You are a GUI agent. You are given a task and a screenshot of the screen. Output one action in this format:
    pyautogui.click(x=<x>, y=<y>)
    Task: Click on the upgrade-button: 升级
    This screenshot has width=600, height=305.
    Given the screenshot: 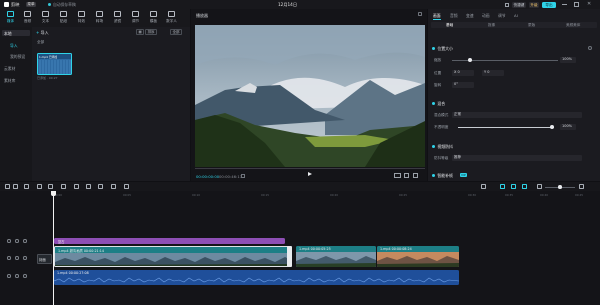 What is the action you would take?
    pyautogui.click(x=534, y=4)
    